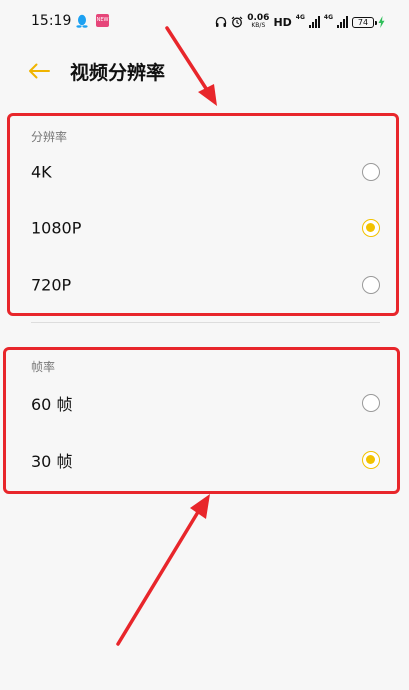 The image size is (409, 690). What do you see at coordinates (258, 21) in the screenshot?
I see `network-speed: 0.06 KB/S` at bounding box center [258, 21].